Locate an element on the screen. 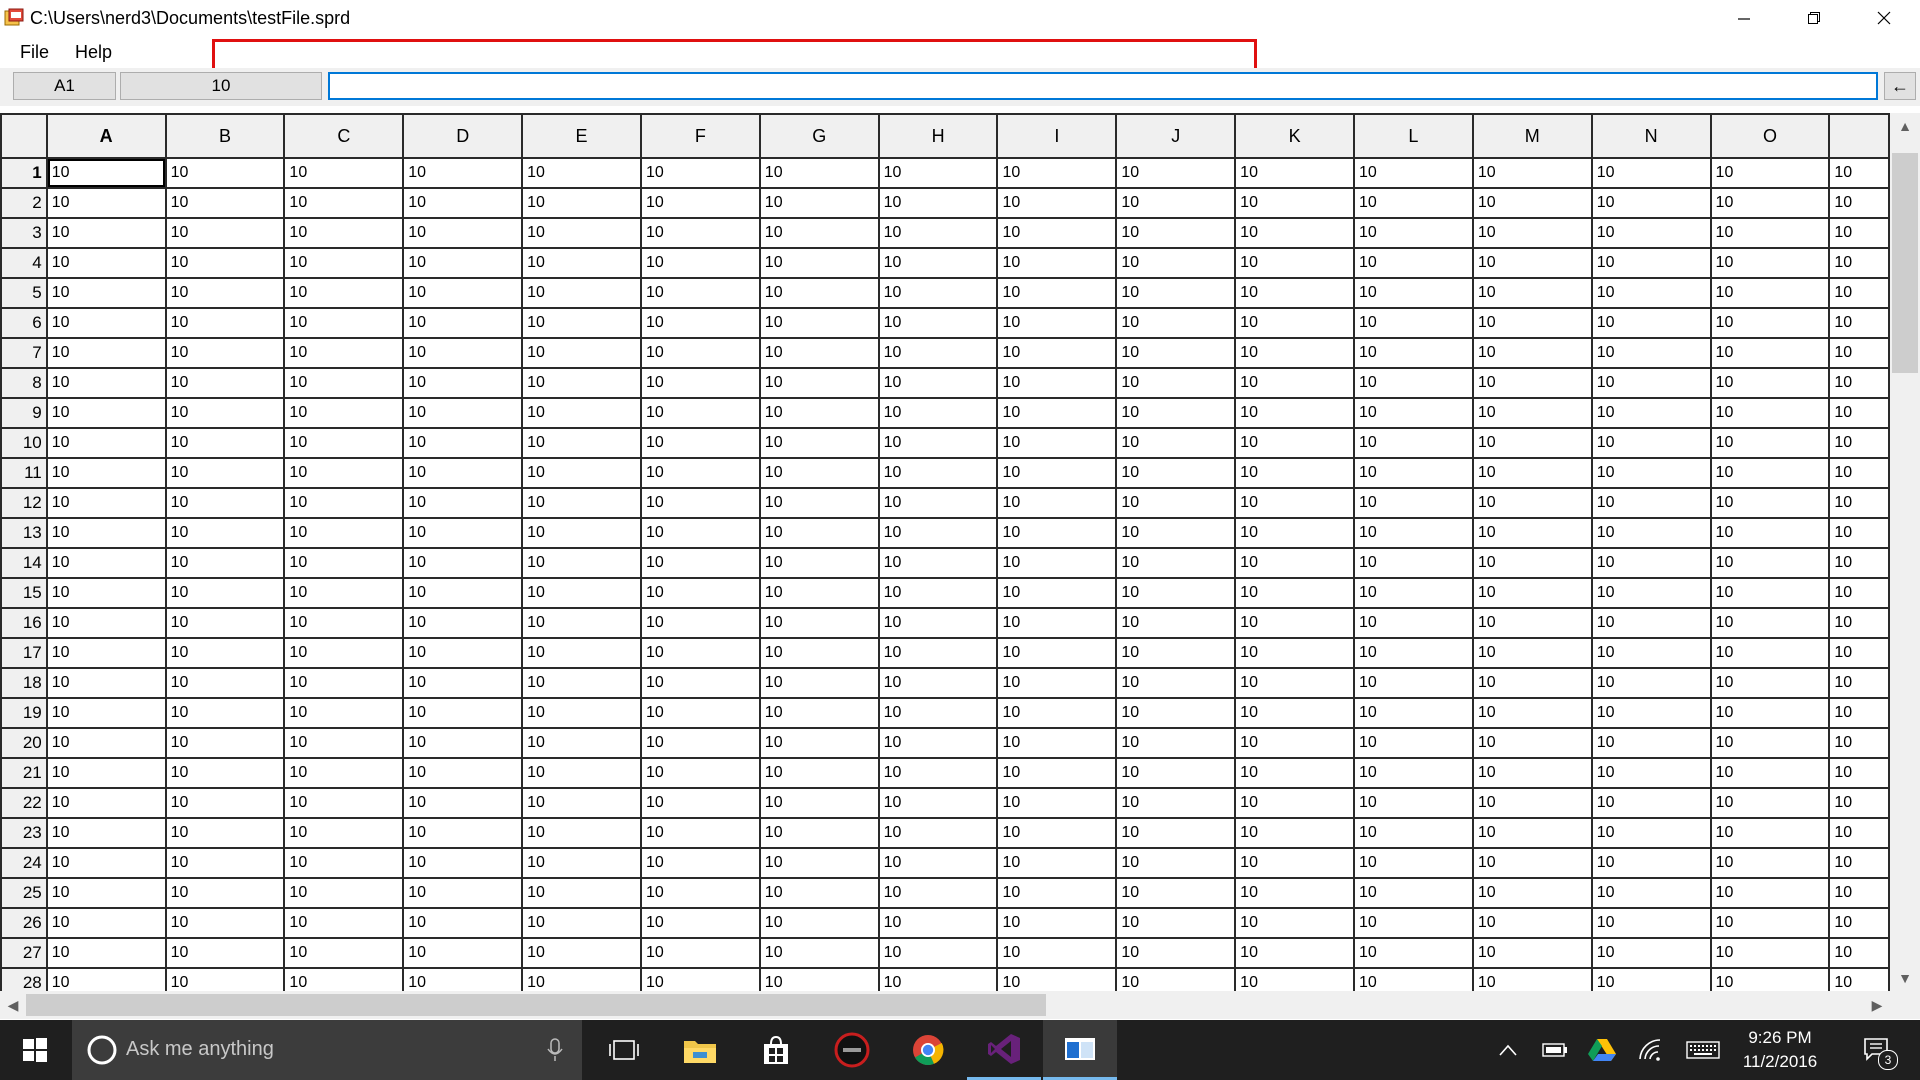 The height and width of the screenshot is (1080, 1920). menu-file: File is located at coordinates (34, 52).